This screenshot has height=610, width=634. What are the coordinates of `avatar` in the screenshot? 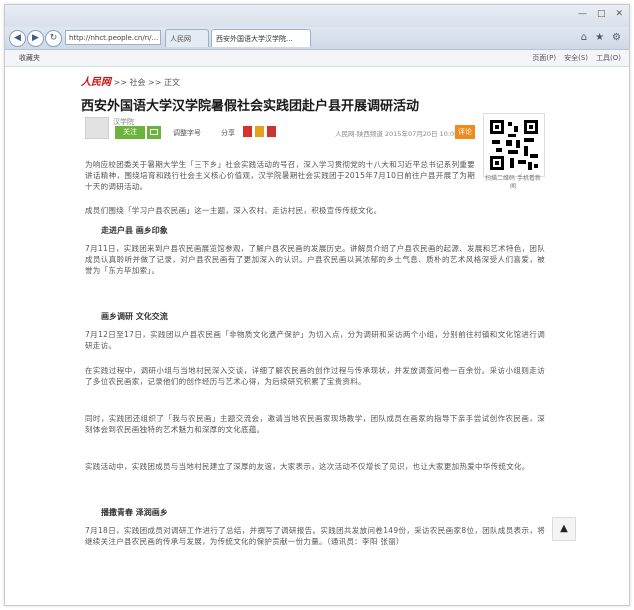 It's located at (97, 128).